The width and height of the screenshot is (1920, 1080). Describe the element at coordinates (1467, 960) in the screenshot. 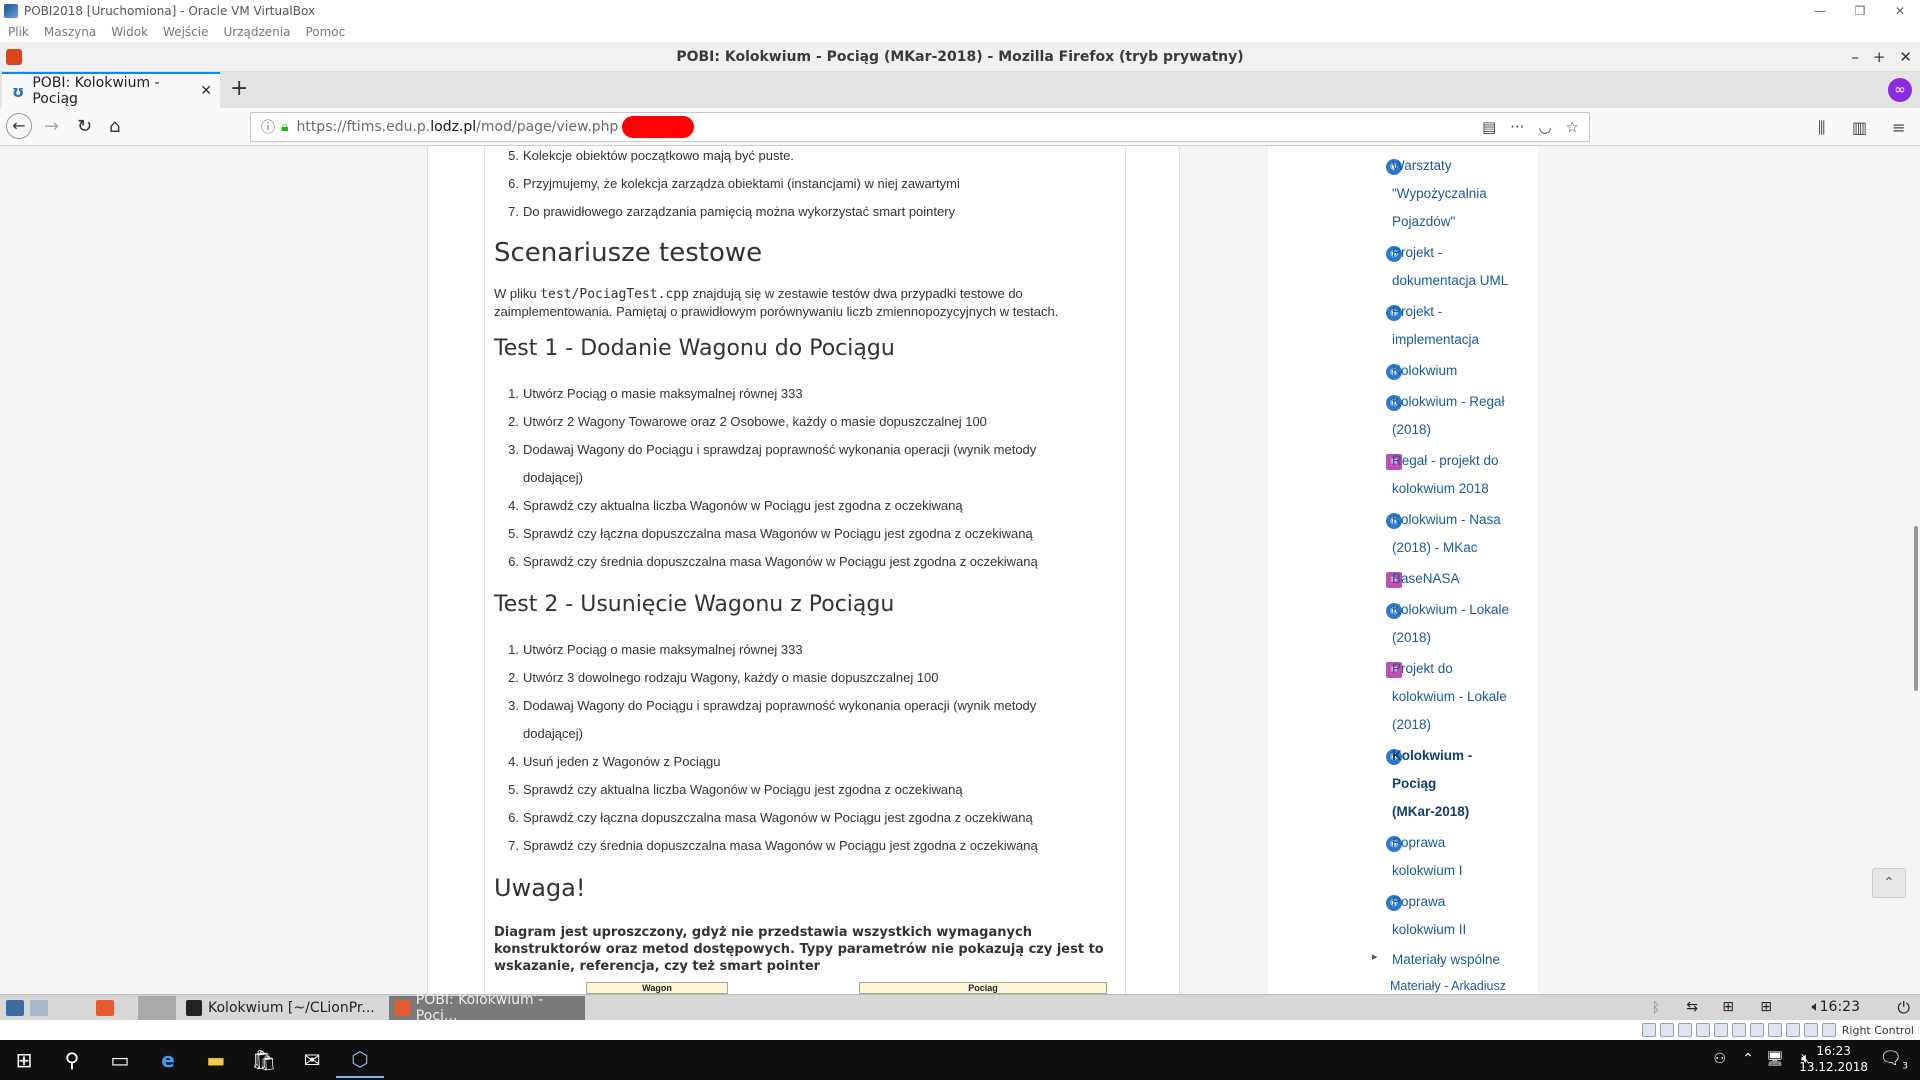

I see `sidebar-section-materialy: Materiały wspólne` at that location.